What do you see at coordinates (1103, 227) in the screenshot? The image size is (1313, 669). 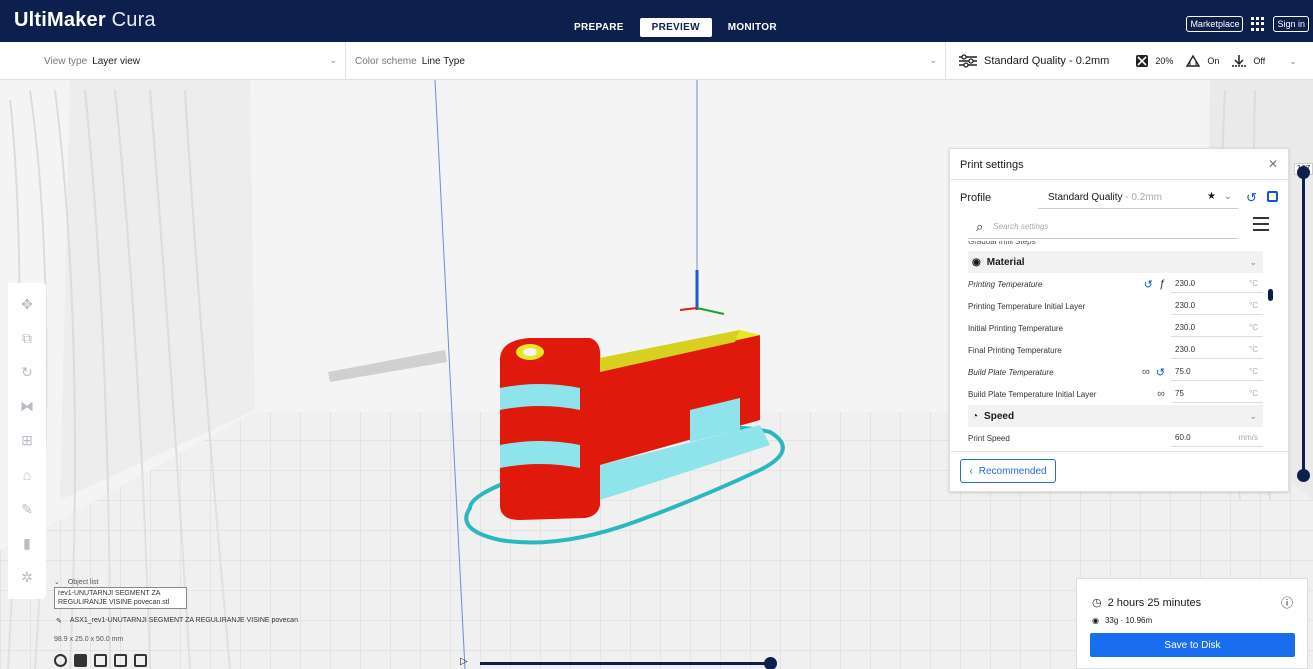 I see `search-settings-input: ⌕ Search settings` at bounding box center [1103, 227].